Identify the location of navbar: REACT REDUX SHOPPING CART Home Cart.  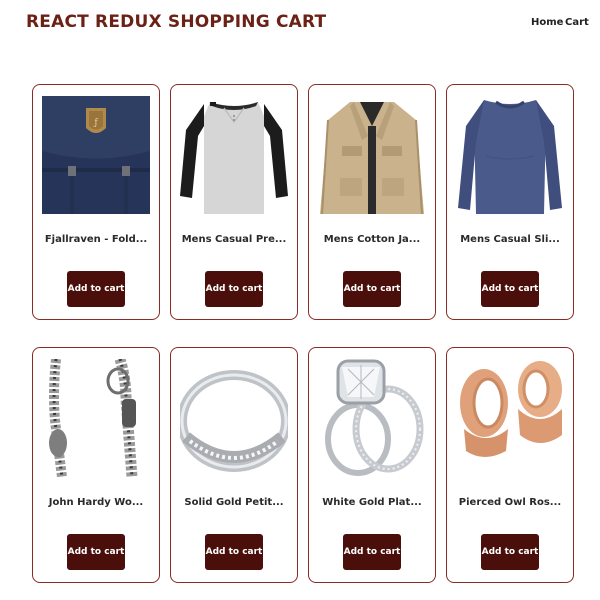
(300, 24).